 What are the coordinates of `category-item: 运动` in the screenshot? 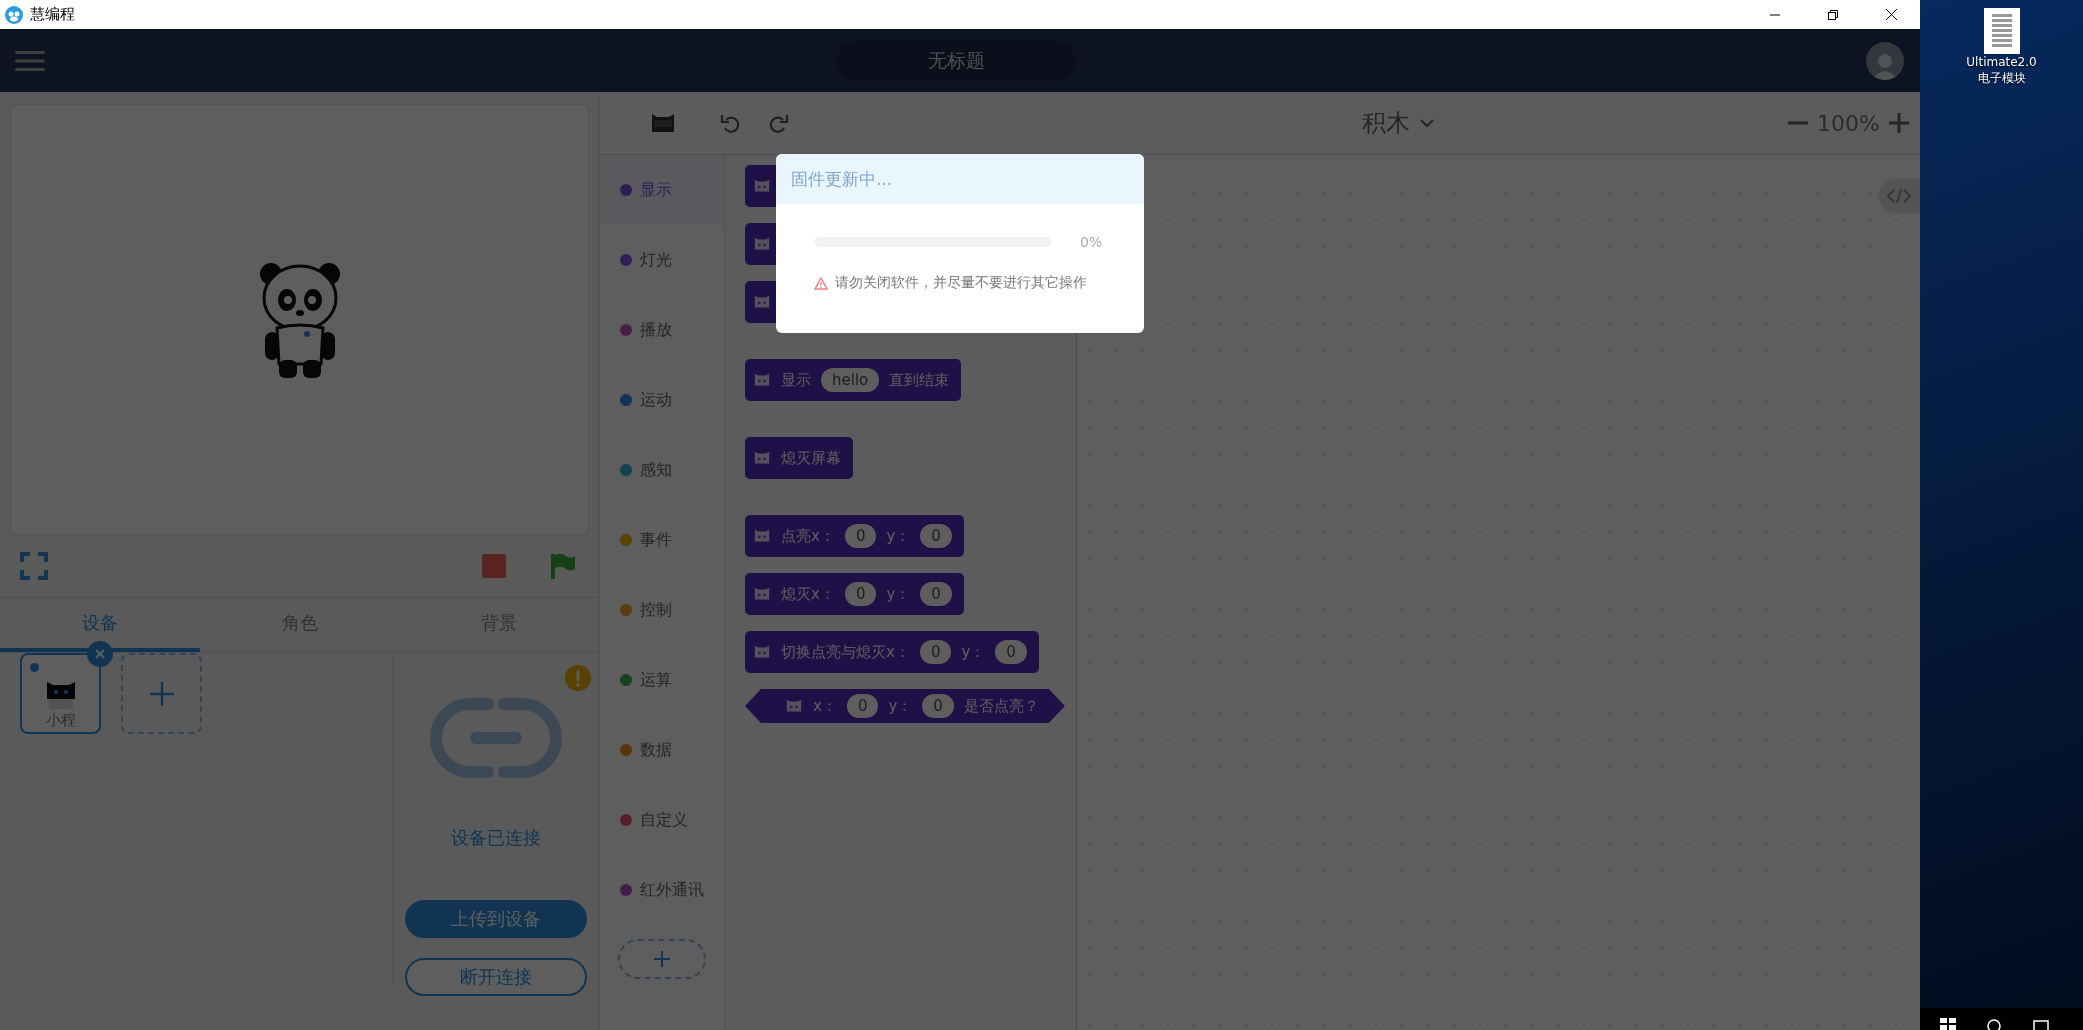 It's located at (662, 400).